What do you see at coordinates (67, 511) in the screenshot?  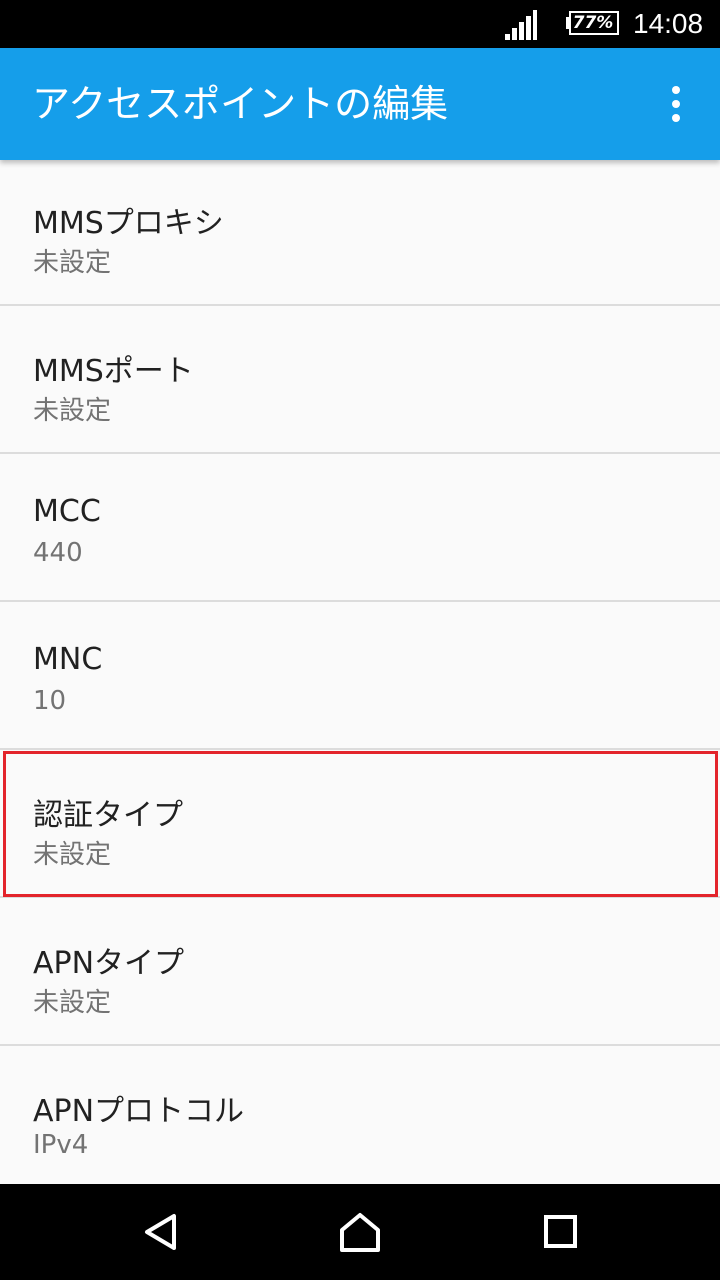 I see `setting-title: MCC` at bounding box center [67, 511].